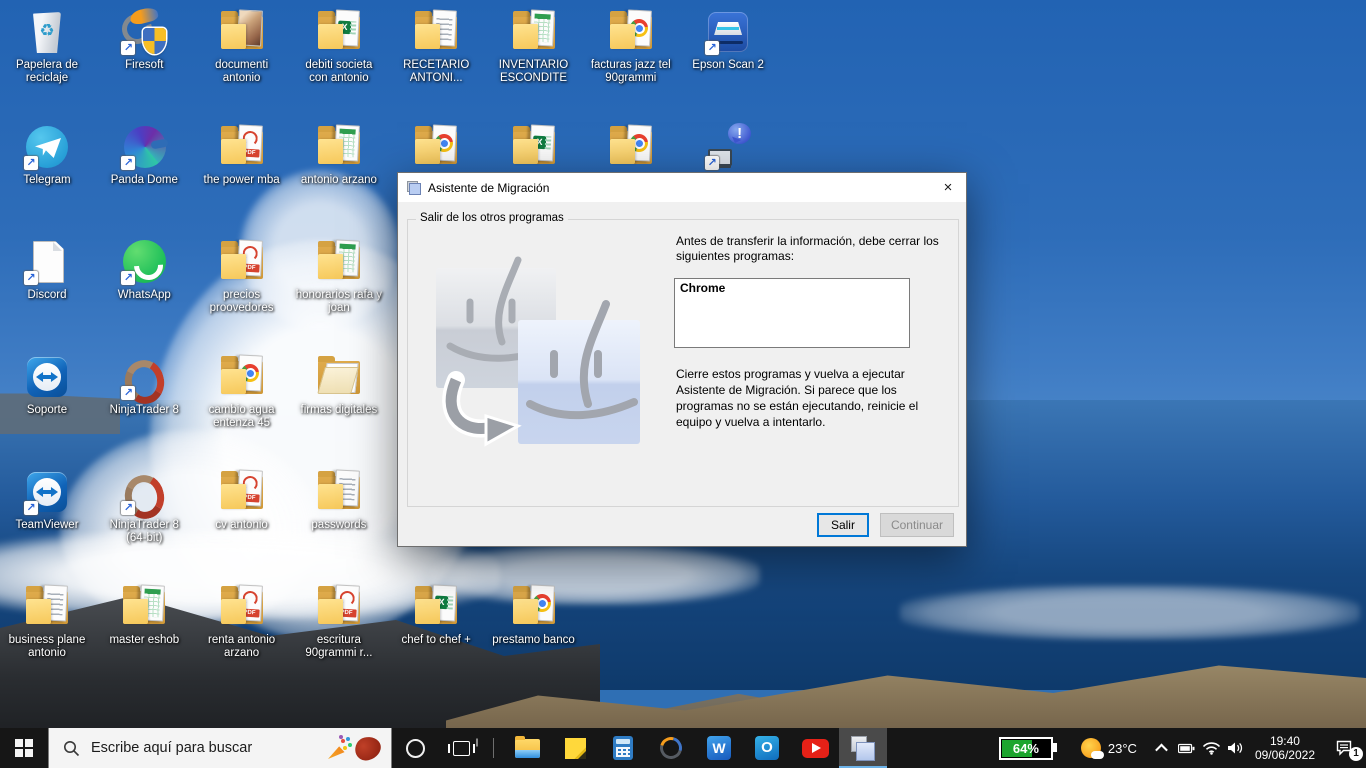 This screenshot has width=1366, height=768. I want to click on taskbar-word-button, so click(719, 748).